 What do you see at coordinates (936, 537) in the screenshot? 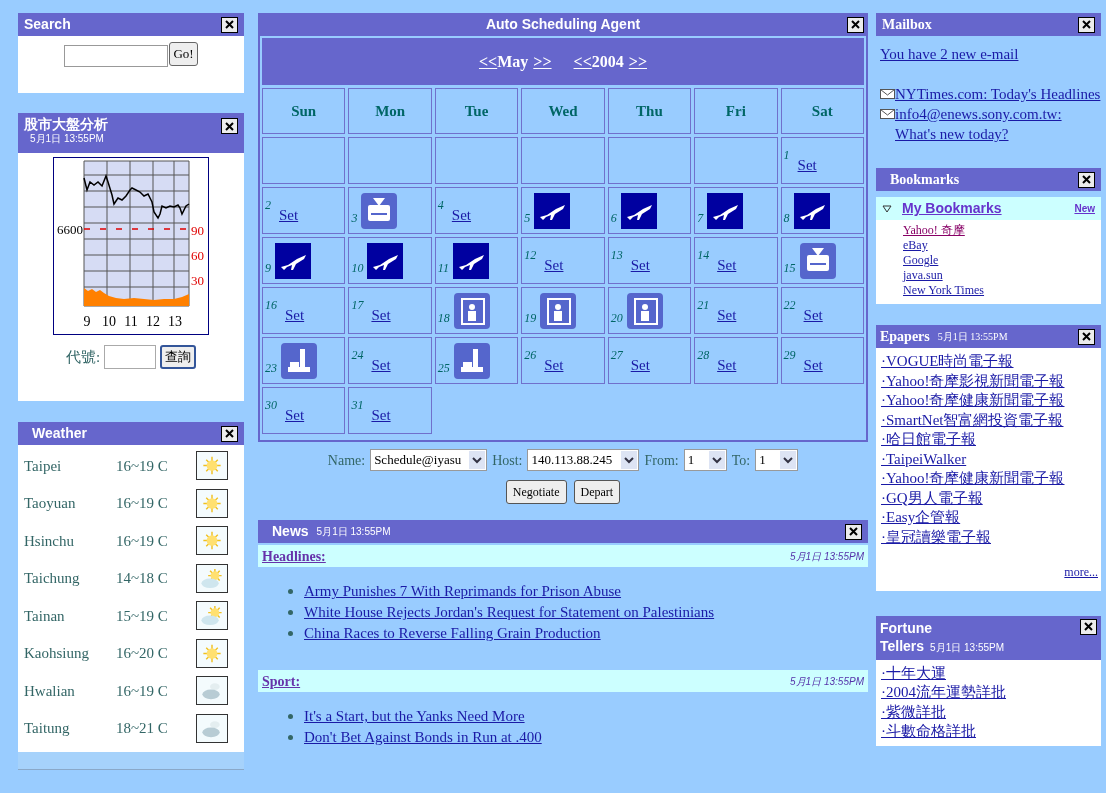
I see `epaper-link: ·皇冠讀樂電子報` at bounding box center [936, 537].